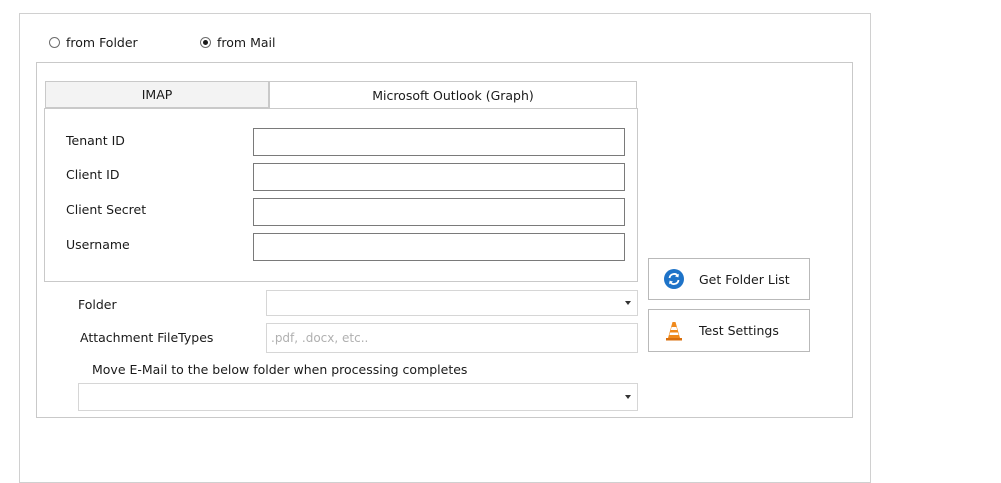 This screenshot has width=1001, height=483. Describe the element at coordinates (439, 177) in the screenshot. I see `client-id-field` at that location.